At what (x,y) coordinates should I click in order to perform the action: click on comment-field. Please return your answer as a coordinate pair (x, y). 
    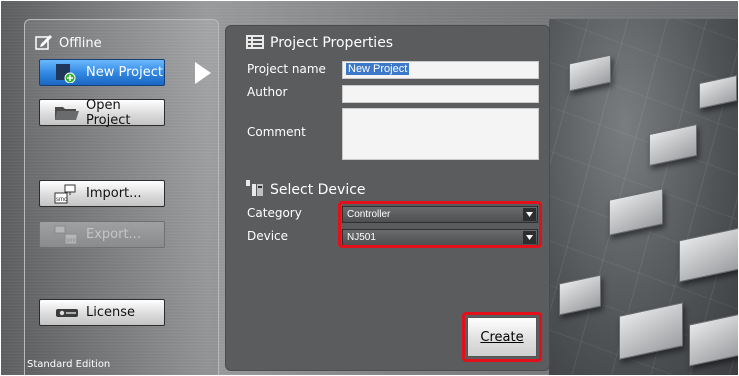
    Looking at the image, I should click on (440, 134).